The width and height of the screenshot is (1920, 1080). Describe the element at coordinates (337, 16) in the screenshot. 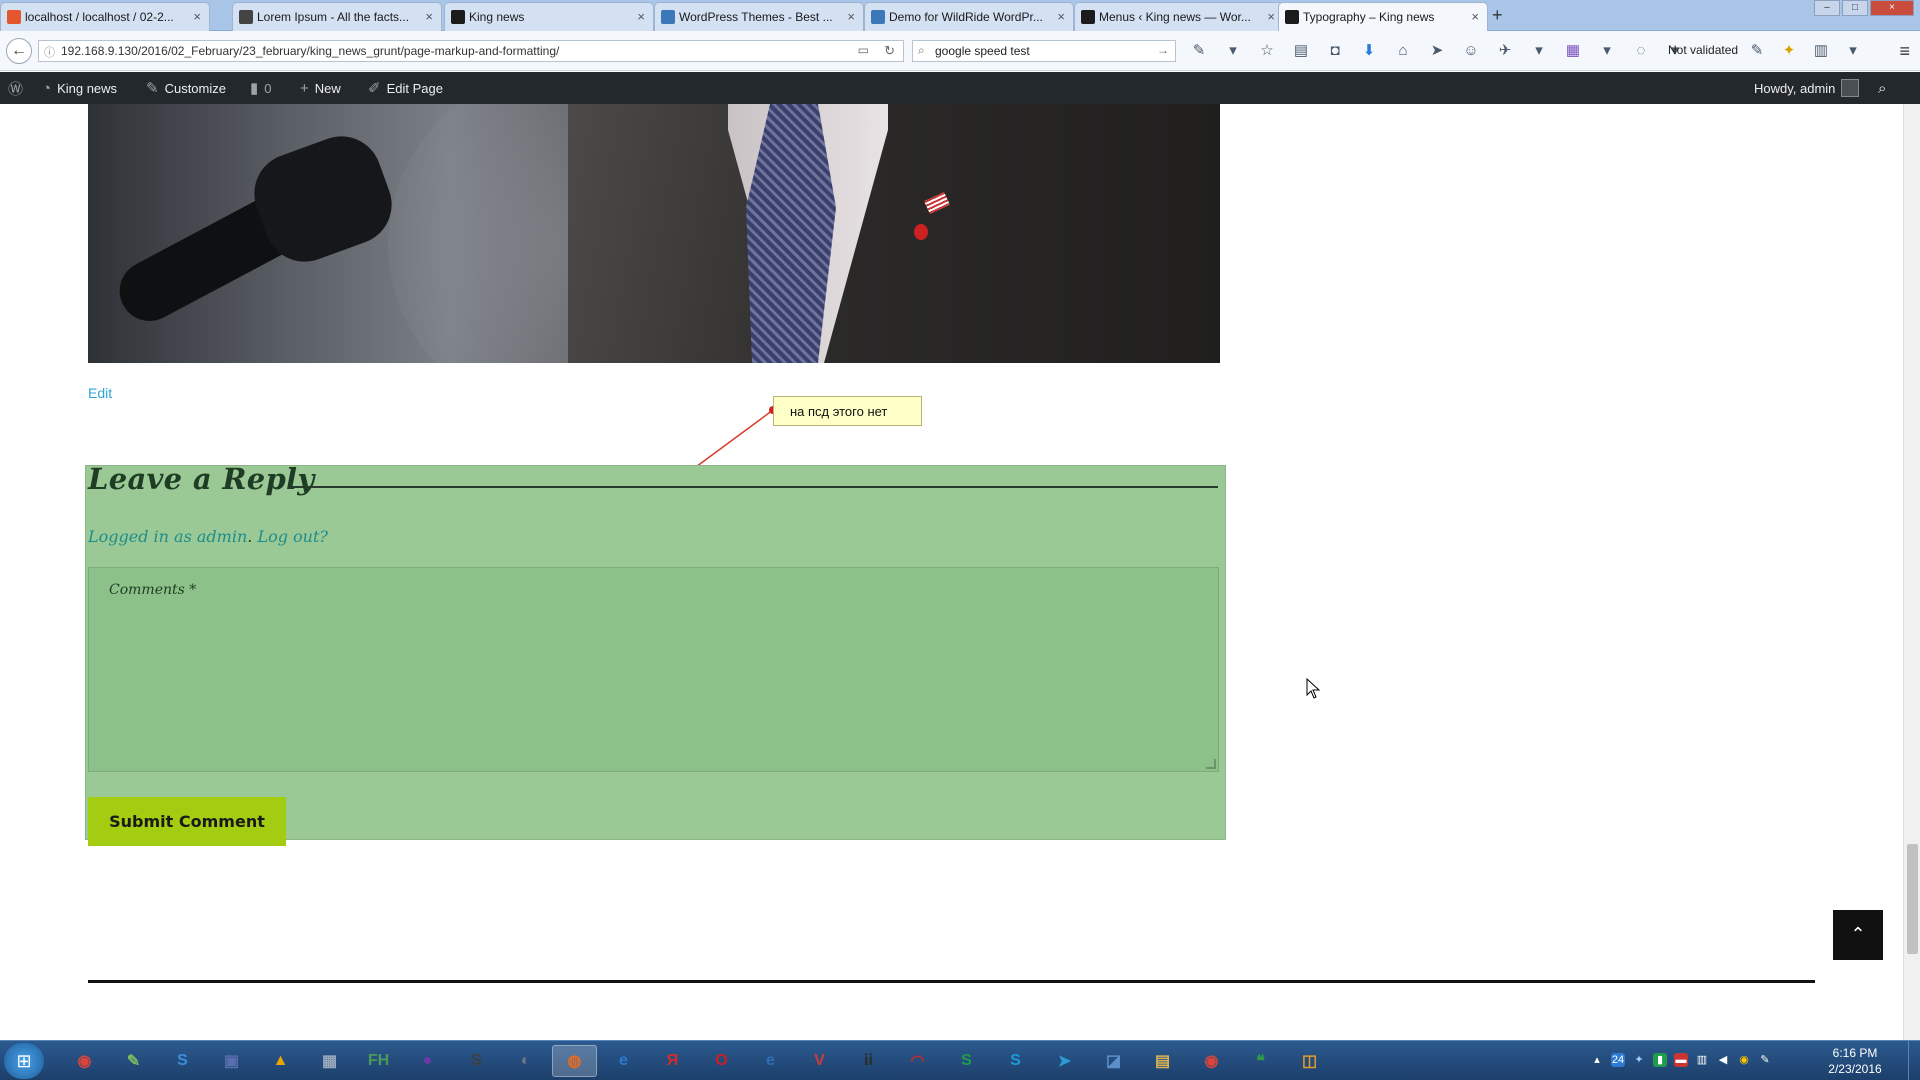

I see `browser-tab: Lorem Ipsum - All the facts... ×` at that location.